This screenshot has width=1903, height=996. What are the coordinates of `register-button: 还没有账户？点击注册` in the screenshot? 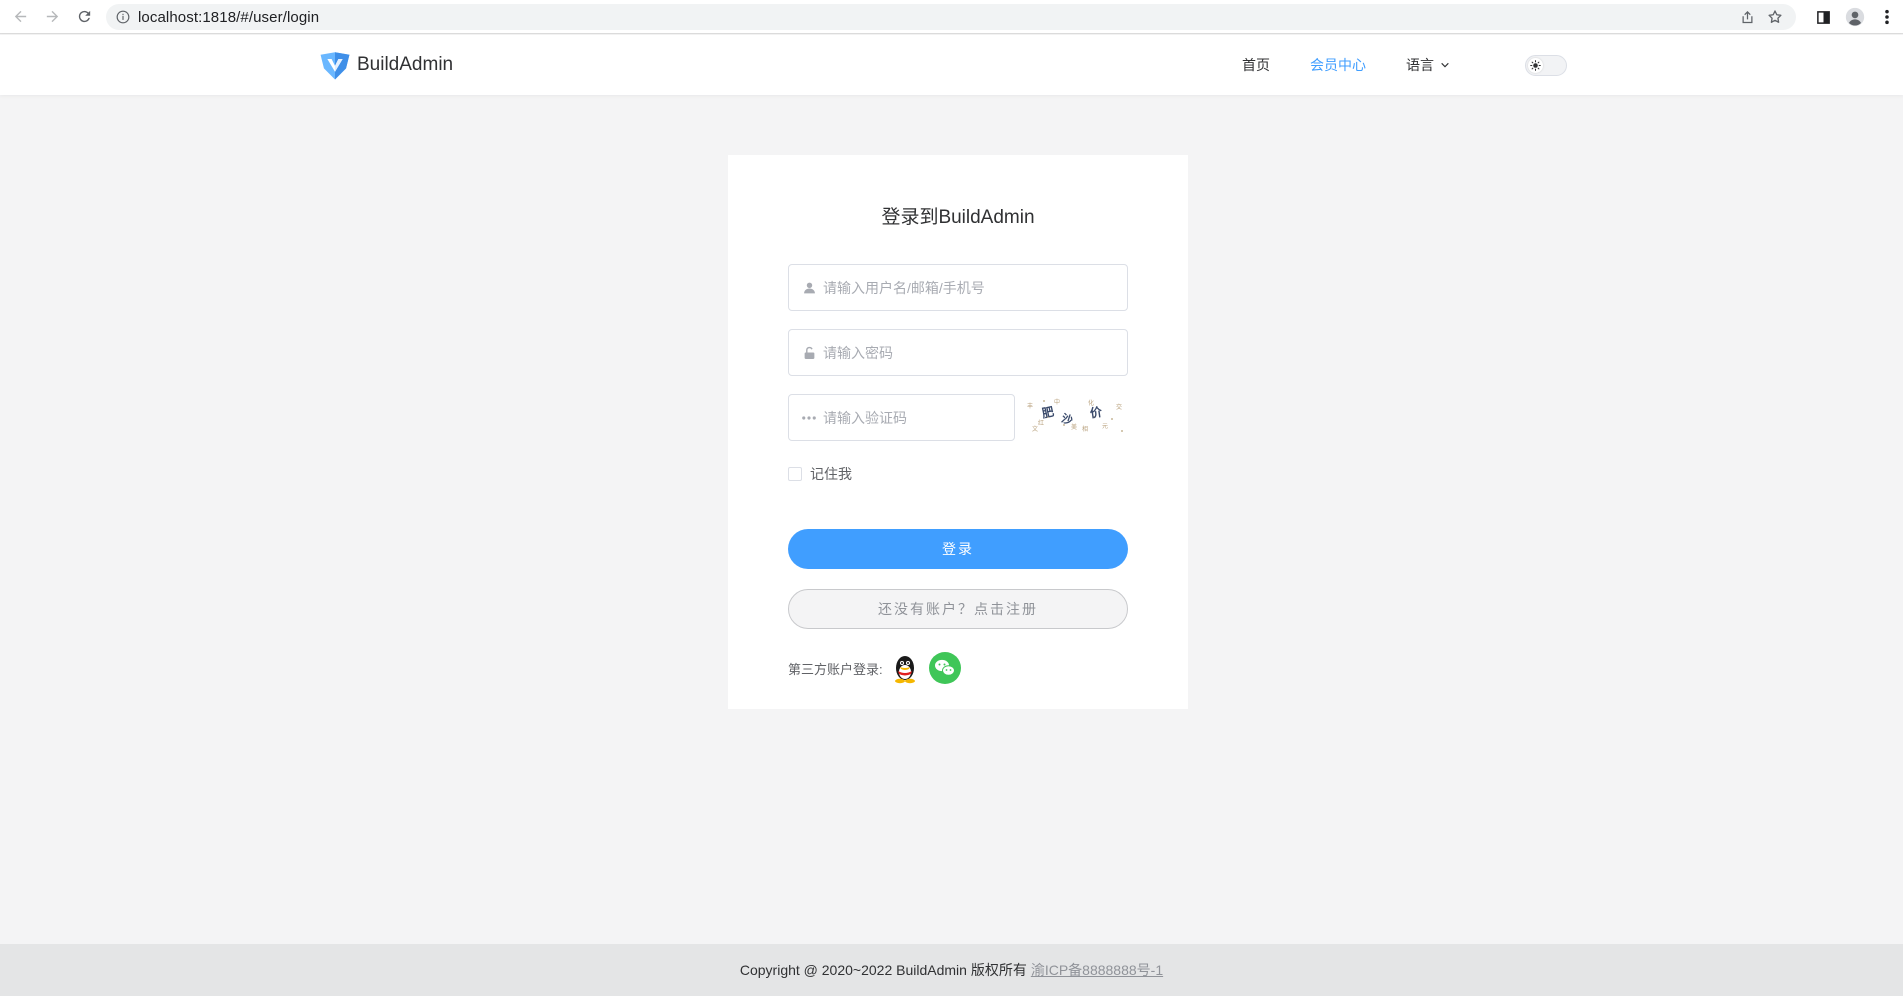 It's located at (958, 609).